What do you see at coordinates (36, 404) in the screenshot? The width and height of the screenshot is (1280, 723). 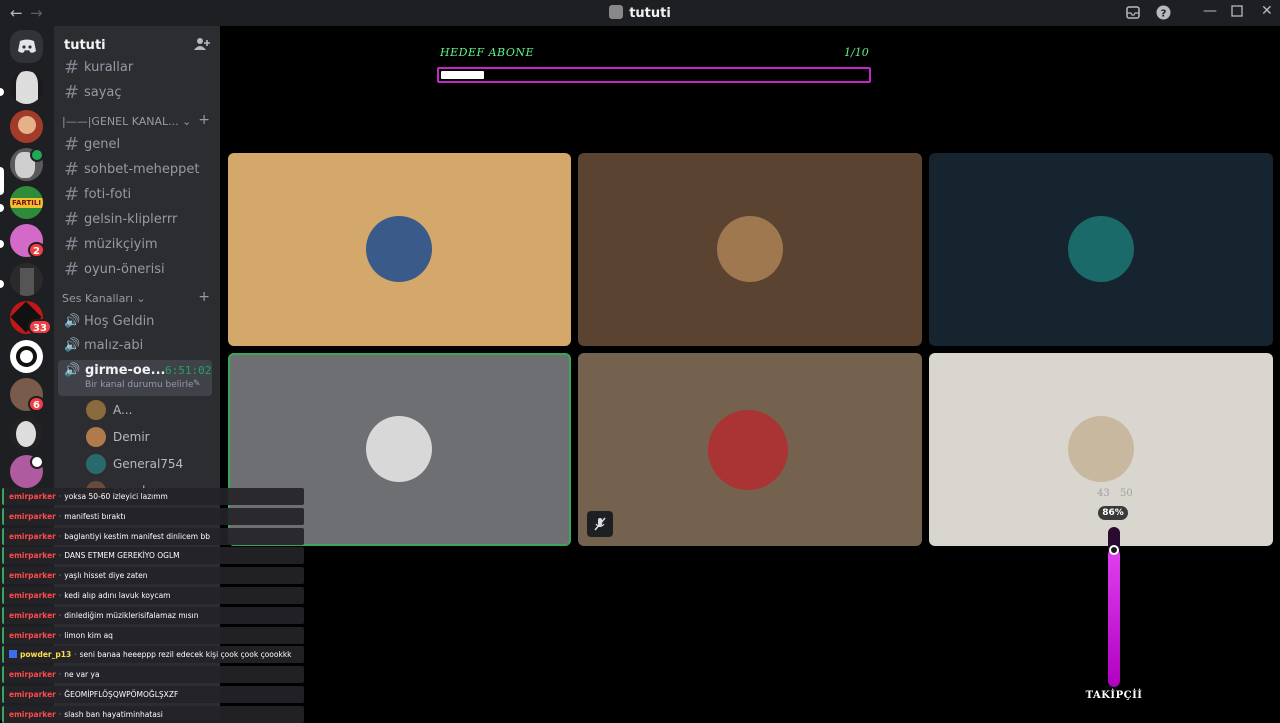 I see `unread-badge: 6` at bounding box center [36, 404].